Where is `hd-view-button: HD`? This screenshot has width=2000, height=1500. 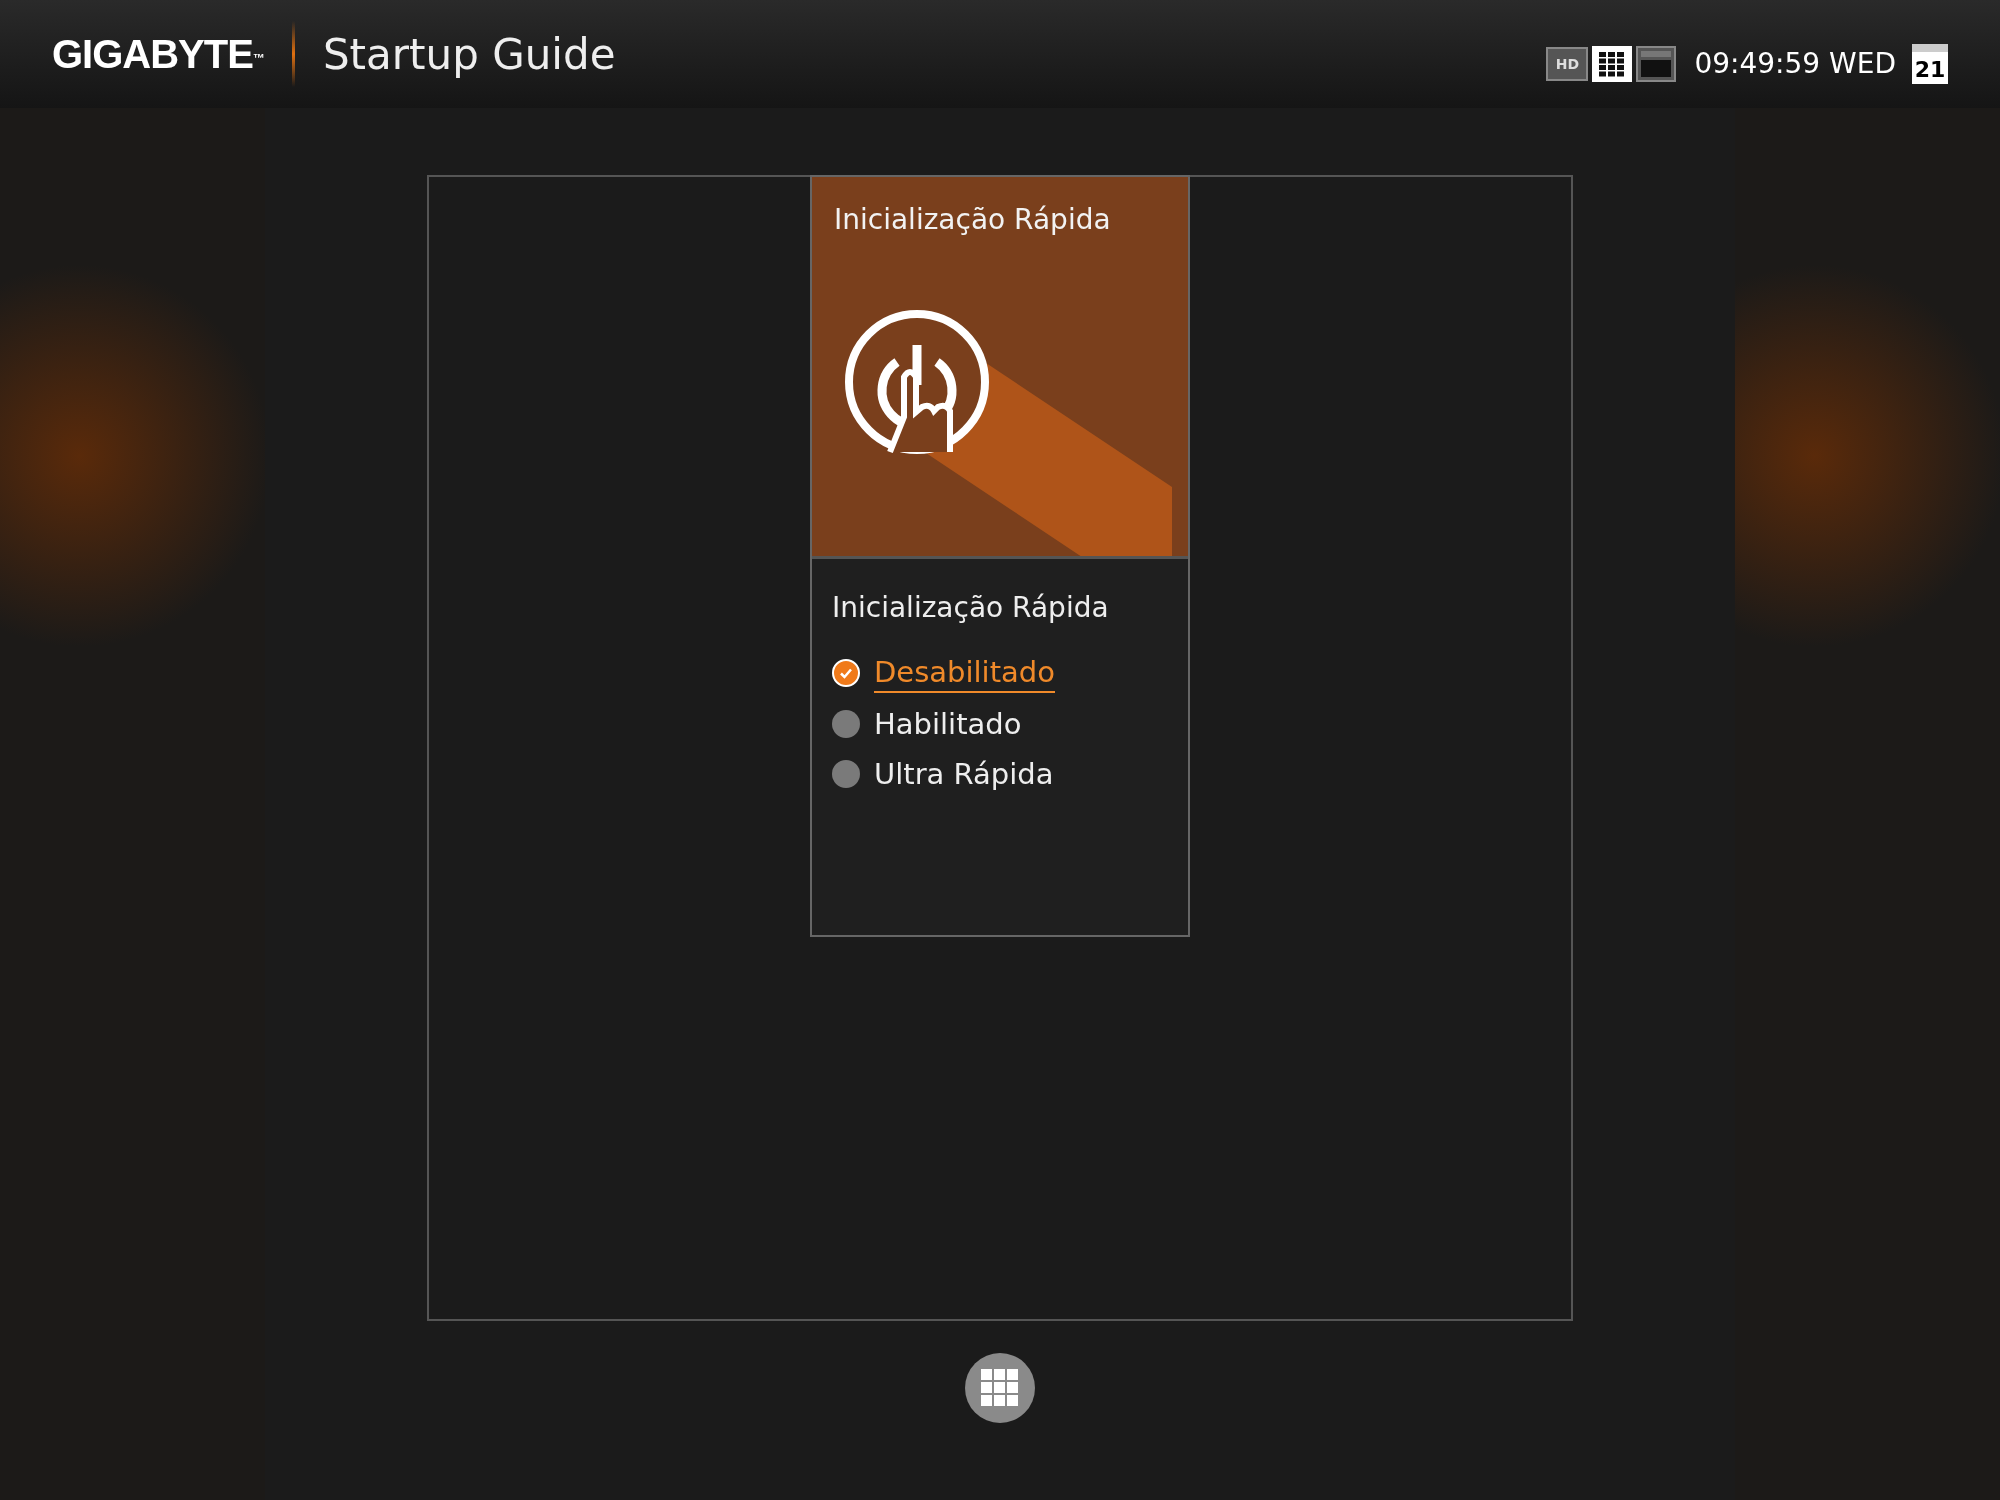
hd-view-button: HD is located at coordinates (1567, 64).